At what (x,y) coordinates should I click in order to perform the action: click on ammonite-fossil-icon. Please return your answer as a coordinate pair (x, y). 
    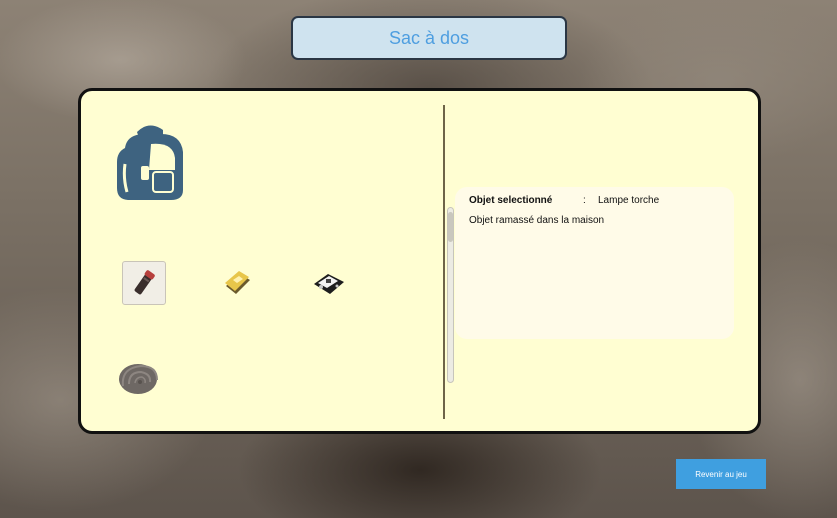
    Looking at the image, I should click on (138, 379).